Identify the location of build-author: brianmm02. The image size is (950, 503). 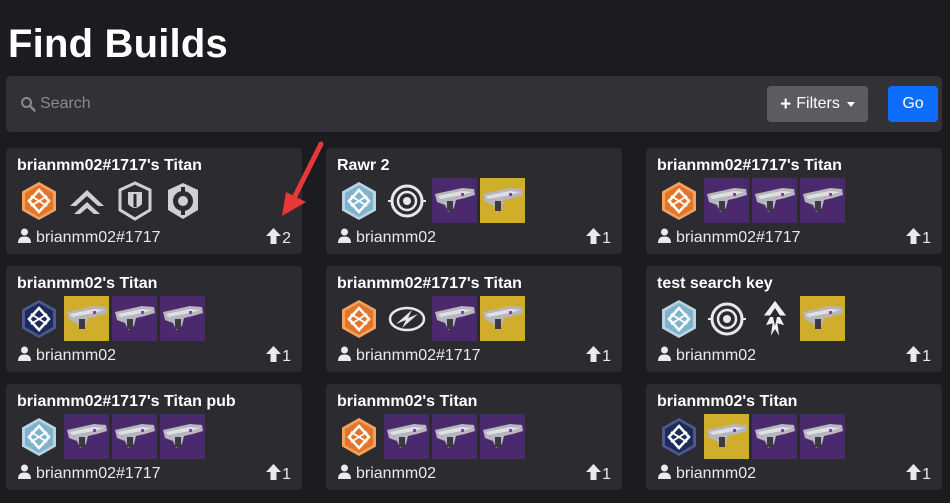
(66, 356).